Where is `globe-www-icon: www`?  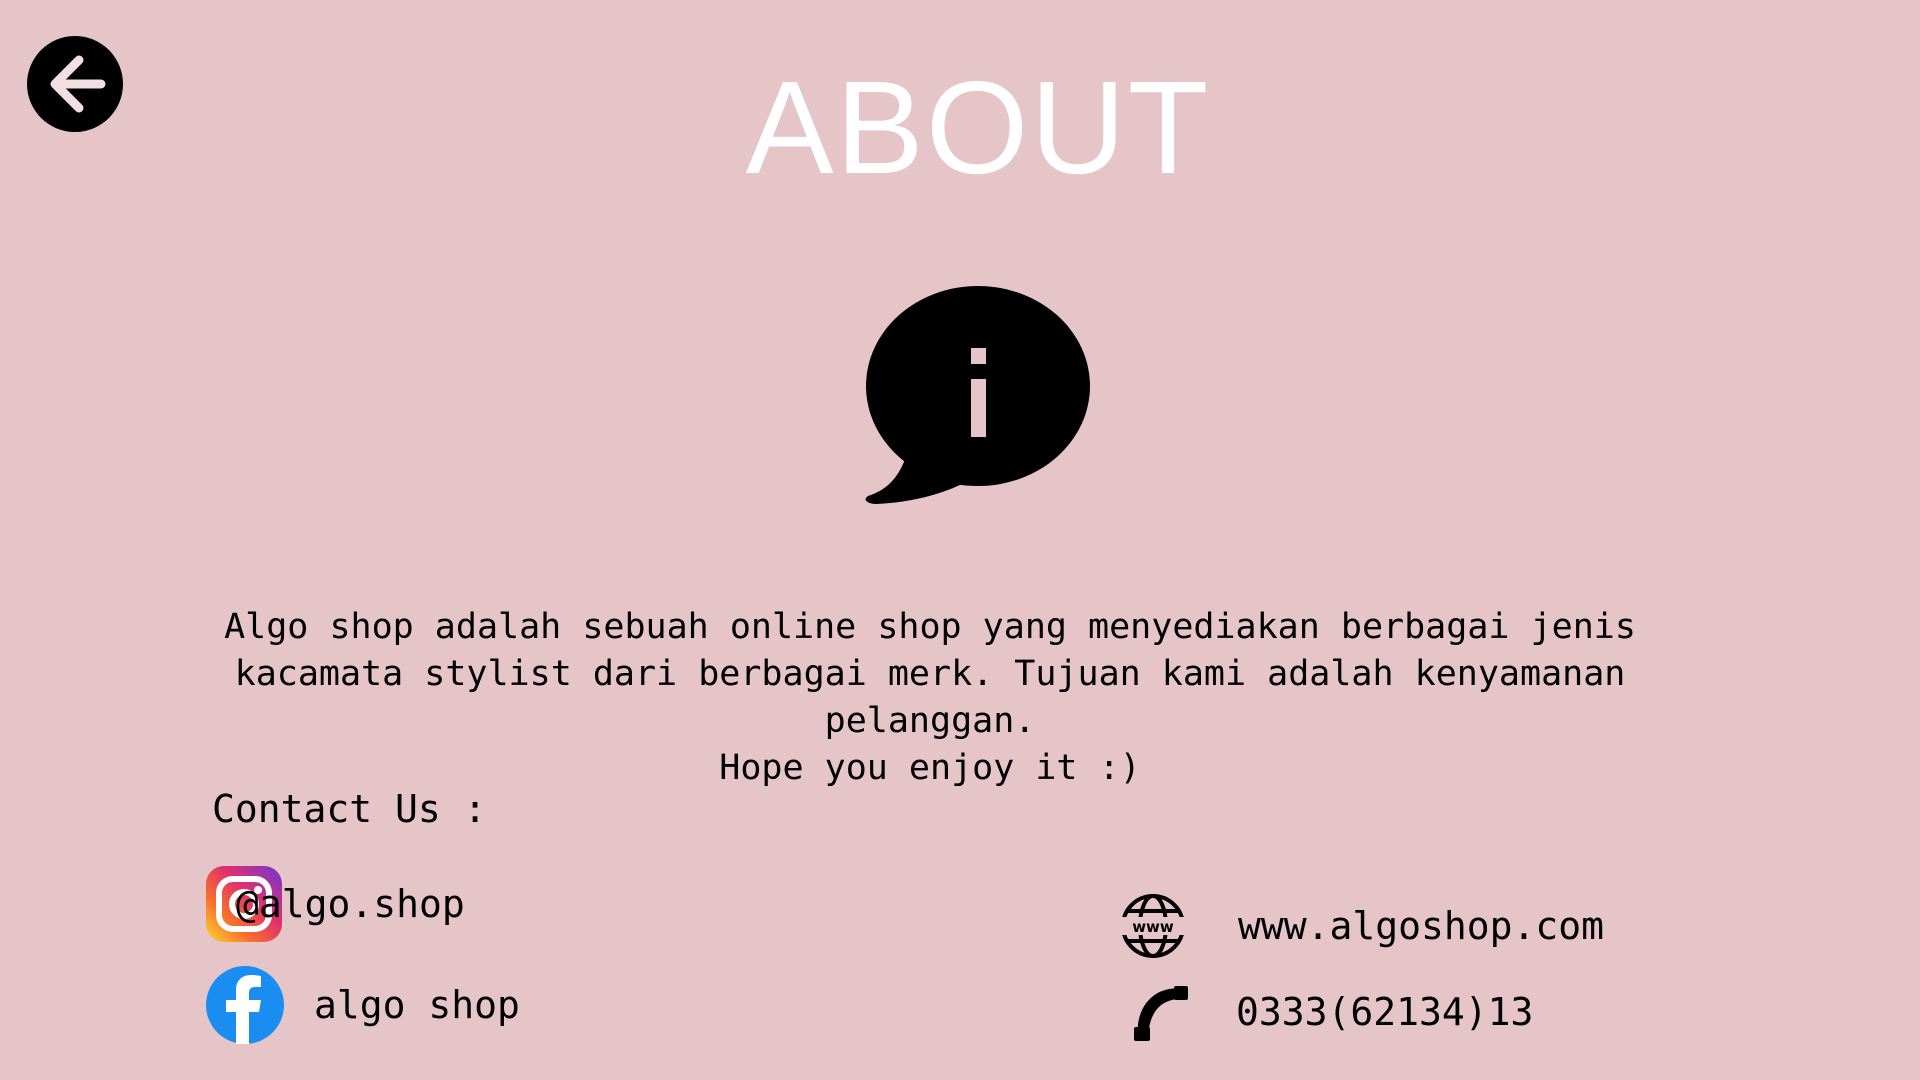
globe-www-icon: www is located at coordinates (1153, 926).